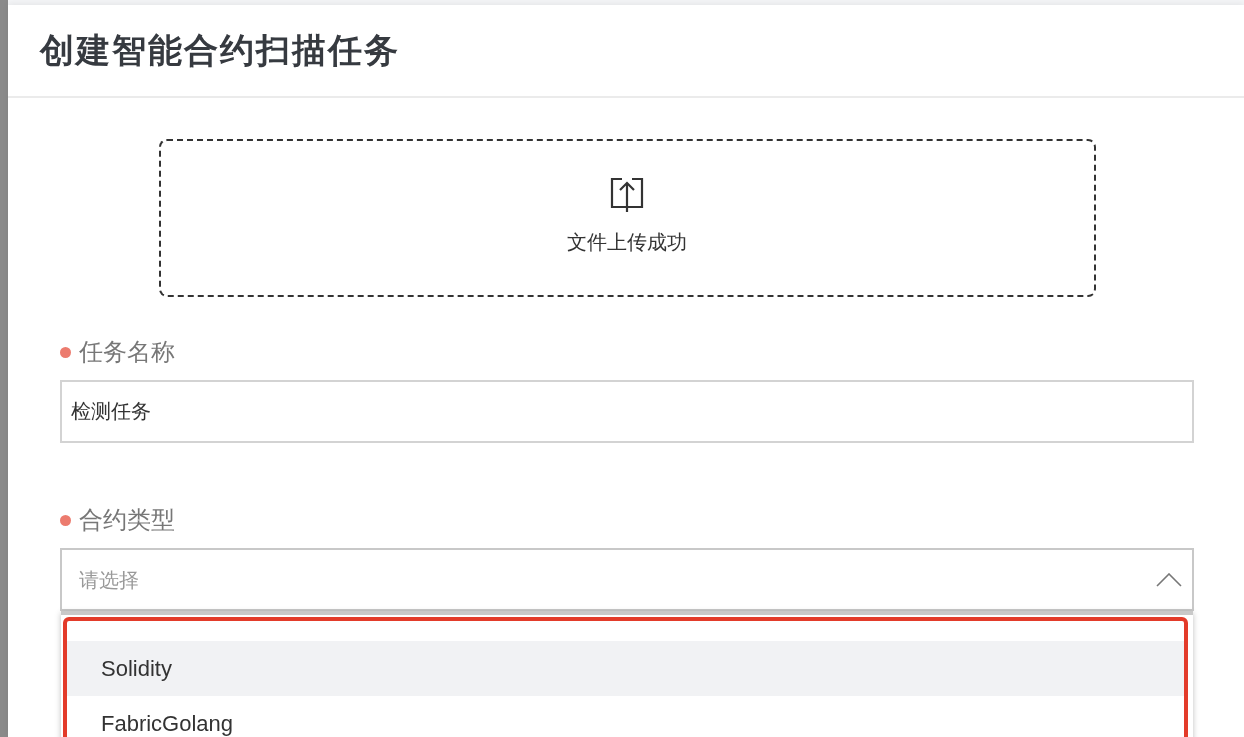 This screenshot has height=737, width=1244. Describe the element at coordinates (220, 50) in the screenshot. I see `dialog-title: 创建智能合约扫描任务` at that location.